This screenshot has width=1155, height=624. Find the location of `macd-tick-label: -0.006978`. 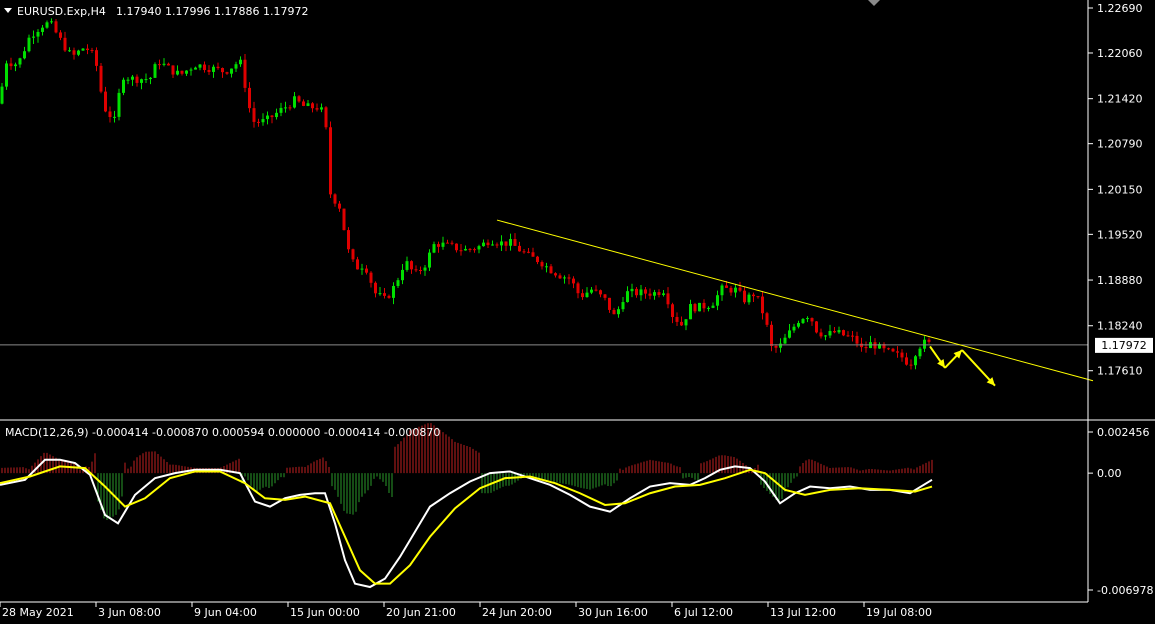

macd-tick-label: -0.006978 is located at coordinates (1125, 590).